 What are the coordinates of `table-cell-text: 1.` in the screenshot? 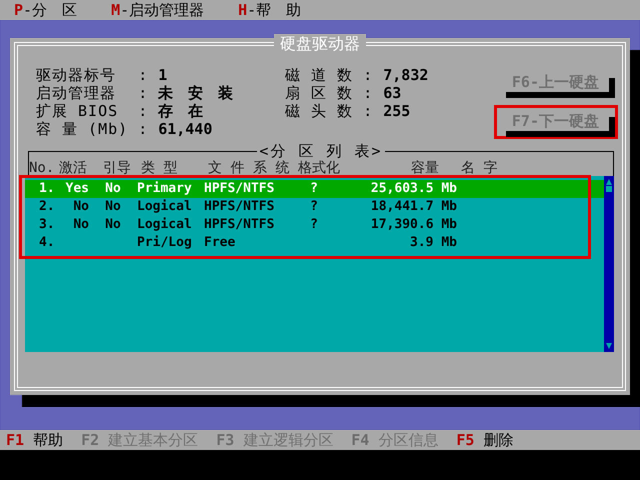 It's located at (46, 189).